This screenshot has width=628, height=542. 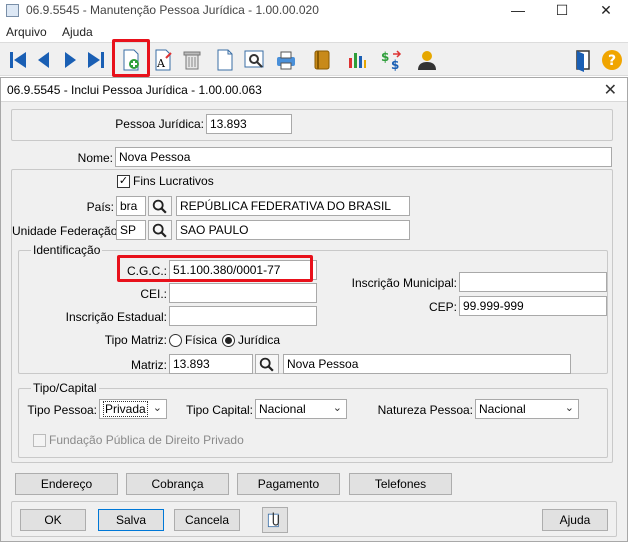 What do you see at coordinates (425, 410) in the screenshot?
I see `natureza-pessoa-label: Natureza Pessoa:` at bounding box center [425, 410].